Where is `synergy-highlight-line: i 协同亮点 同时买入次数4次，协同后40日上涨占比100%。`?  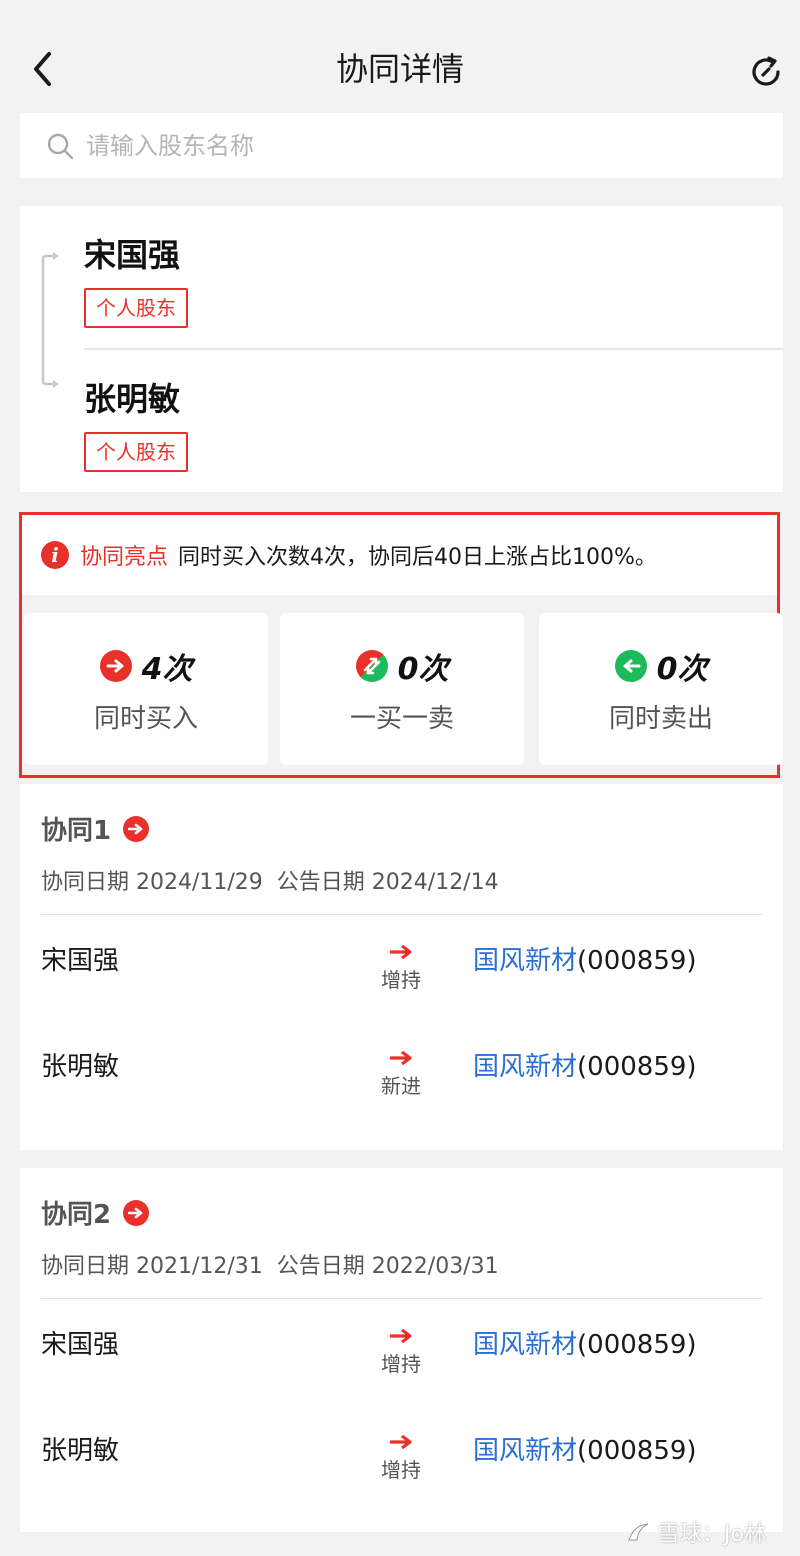
synergy-highlight-line: i 协同亮点 同时买入次数4次，协同后40日上涨占比100%。 is located at coordinates (399, 555).